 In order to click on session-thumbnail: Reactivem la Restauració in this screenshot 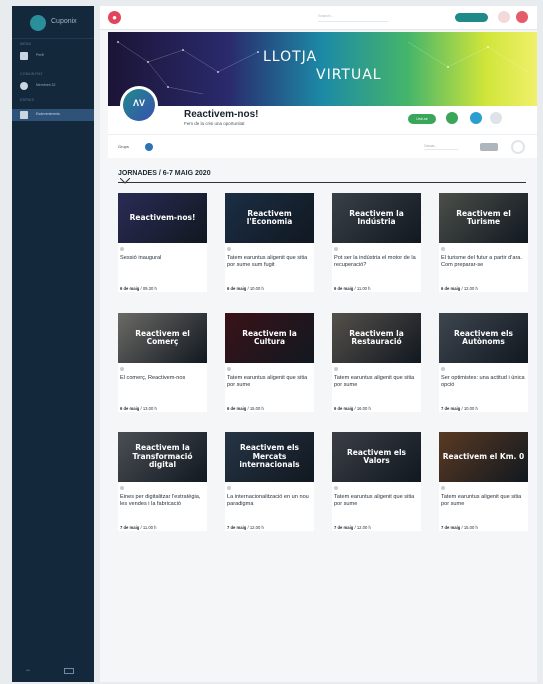, I will do `click(376, 338)`.